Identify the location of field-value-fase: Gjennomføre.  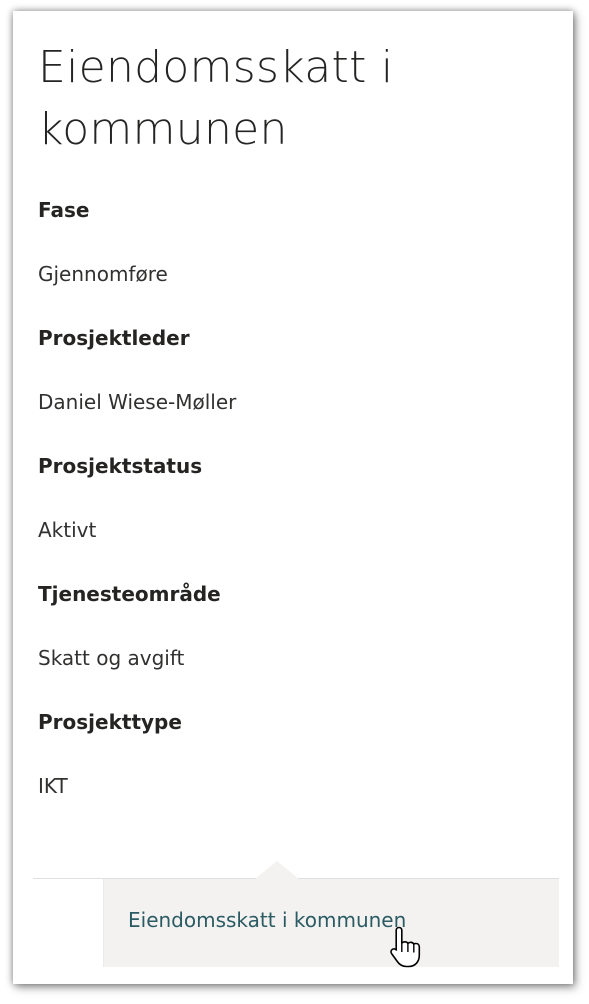
(103, 274).